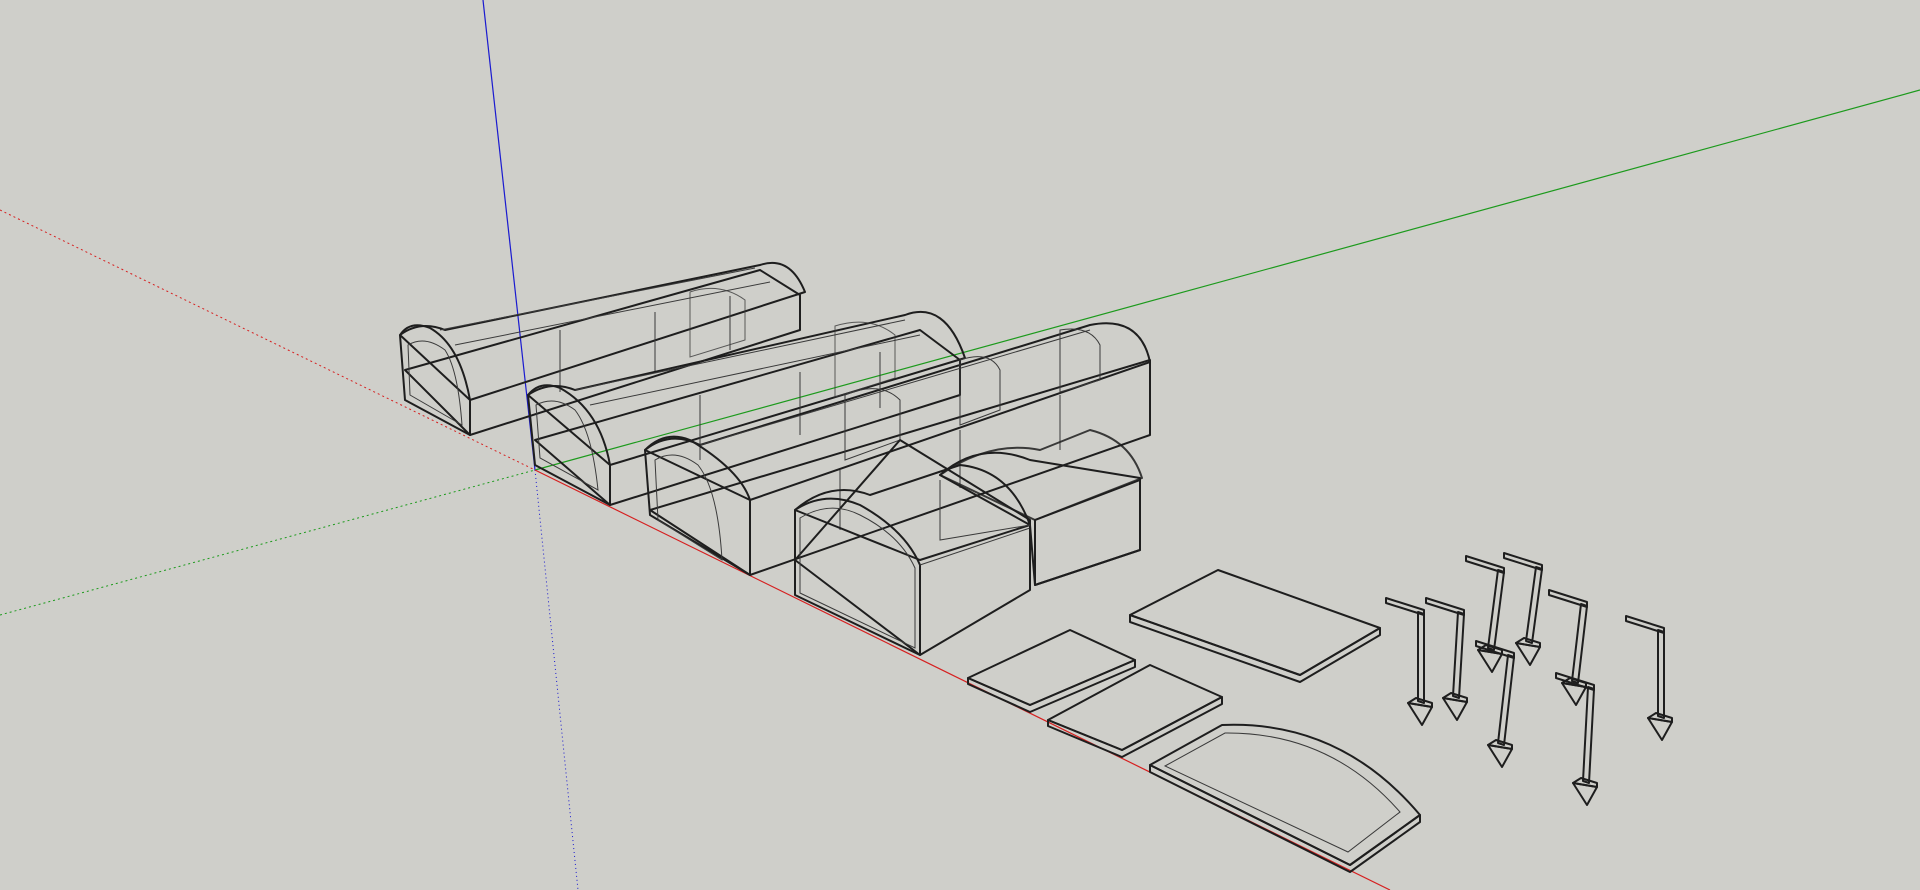  I want to click on blue-cabin-module, so click(1041, 507).